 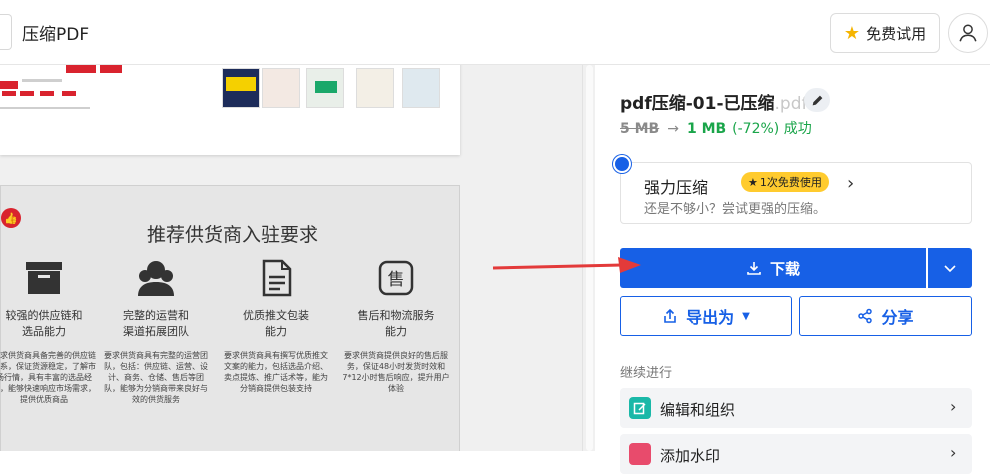 I want to click on box-icon, so click(x=44, y=278).